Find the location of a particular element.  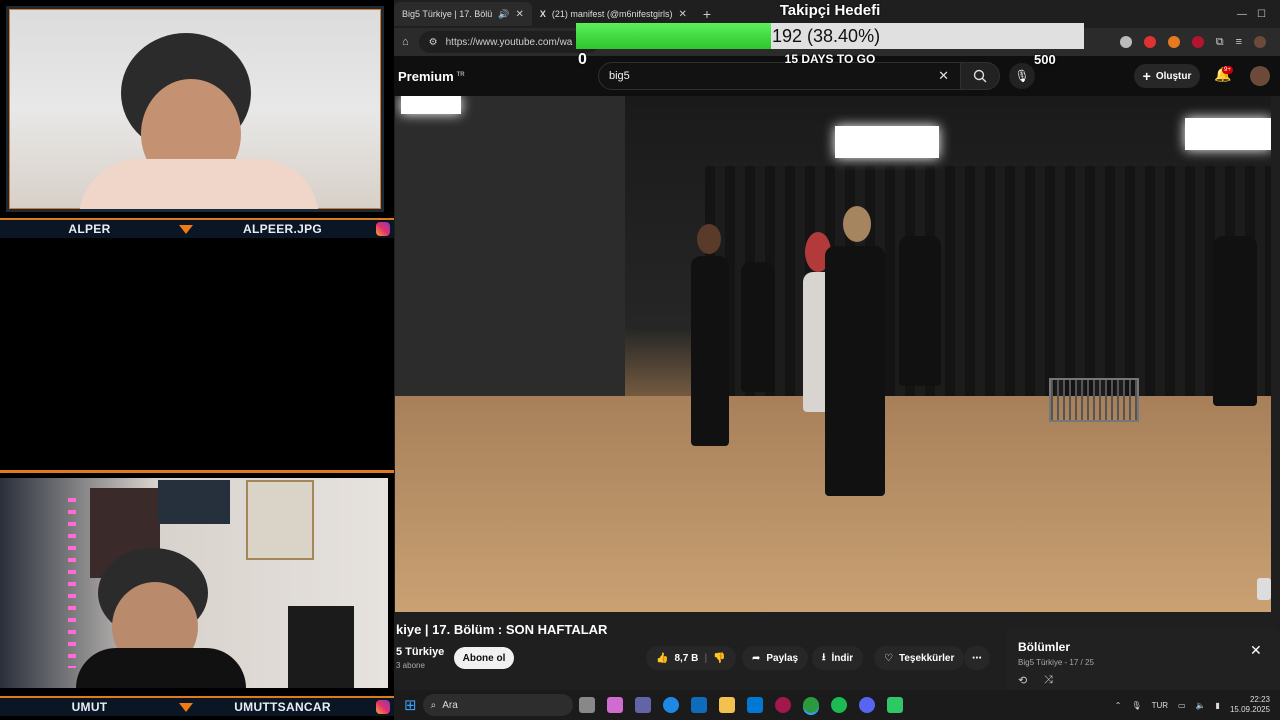

share-label: Paylaş is located at coordinates (782, 658).